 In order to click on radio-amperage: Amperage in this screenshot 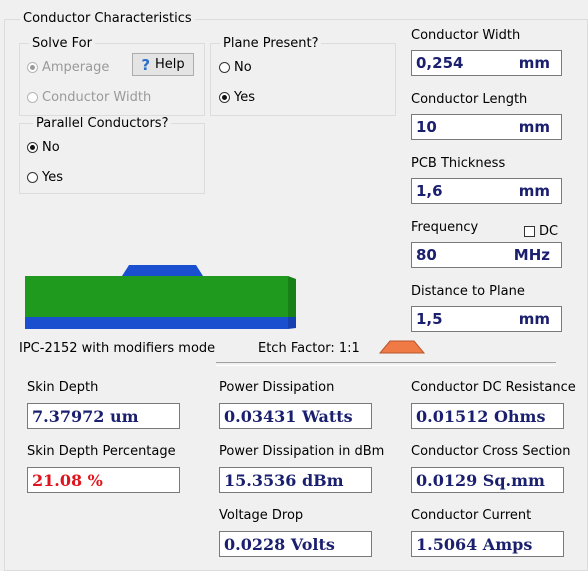, I will do `click(68, 67)`.